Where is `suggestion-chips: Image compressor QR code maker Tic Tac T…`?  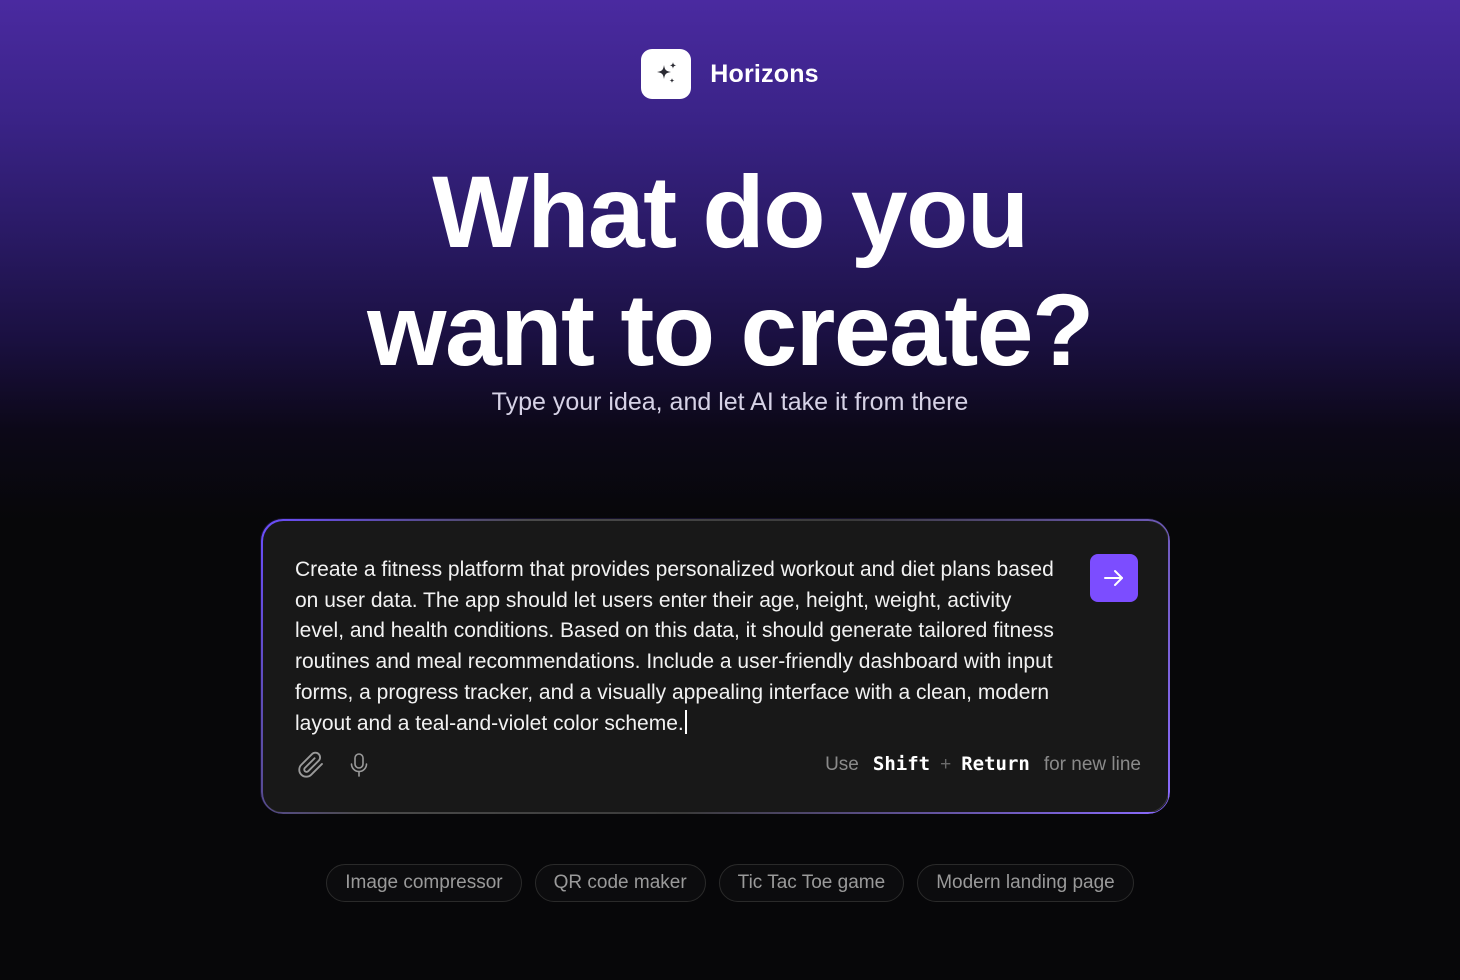 suggestion-chips: Image compressor QR code maker Tic Tac T… is located at coordinates (730, 883).